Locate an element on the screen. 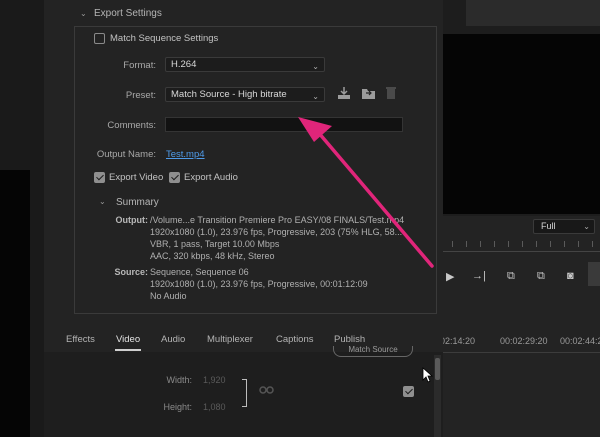 This screenshot has width=600, height=437. preset-label: Preset: is located at coordinates (140, 95).